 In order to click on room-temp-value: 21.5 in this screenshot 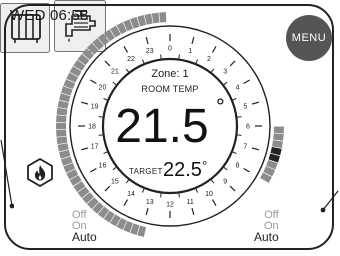, I will do `click(161, 126)`.